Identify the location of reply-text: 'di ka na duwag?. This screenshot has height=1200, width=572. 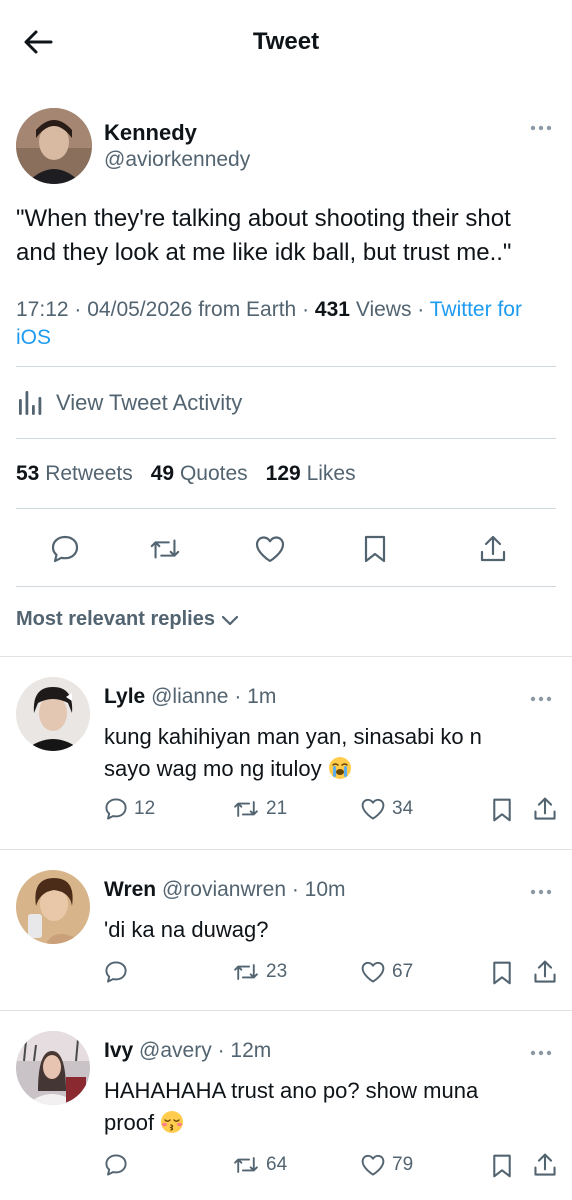
(328, 930).